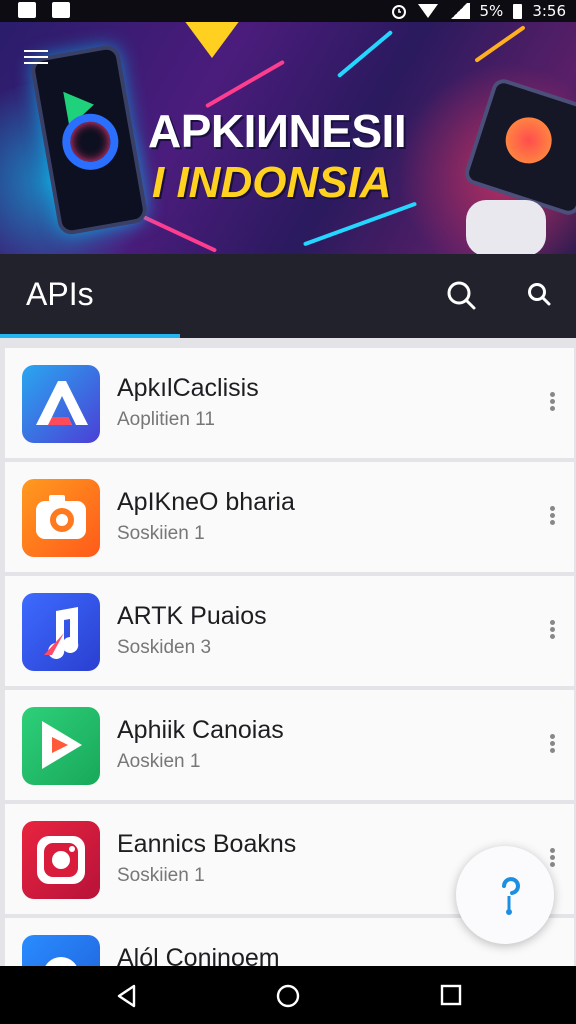 The height and width of the screenshot is (1024, 576). What do you see at coordinates (166, 419) in the screenshot?
I see `app-subtitle: Aoplitien 11` at bounding box center [166, 419].